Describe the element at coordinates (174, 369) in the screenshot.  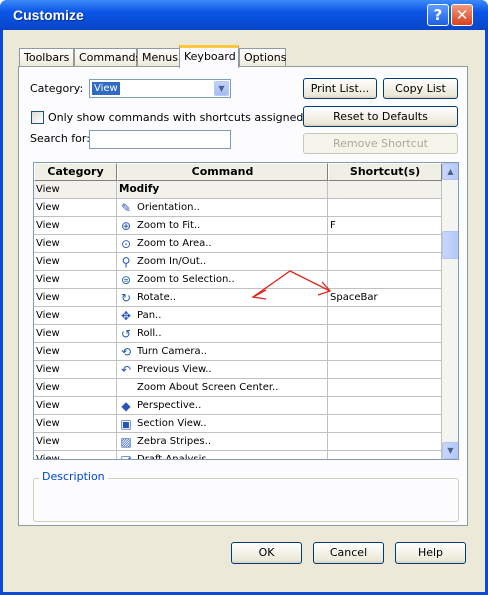
I see `command-label: Previous View..` at that location.